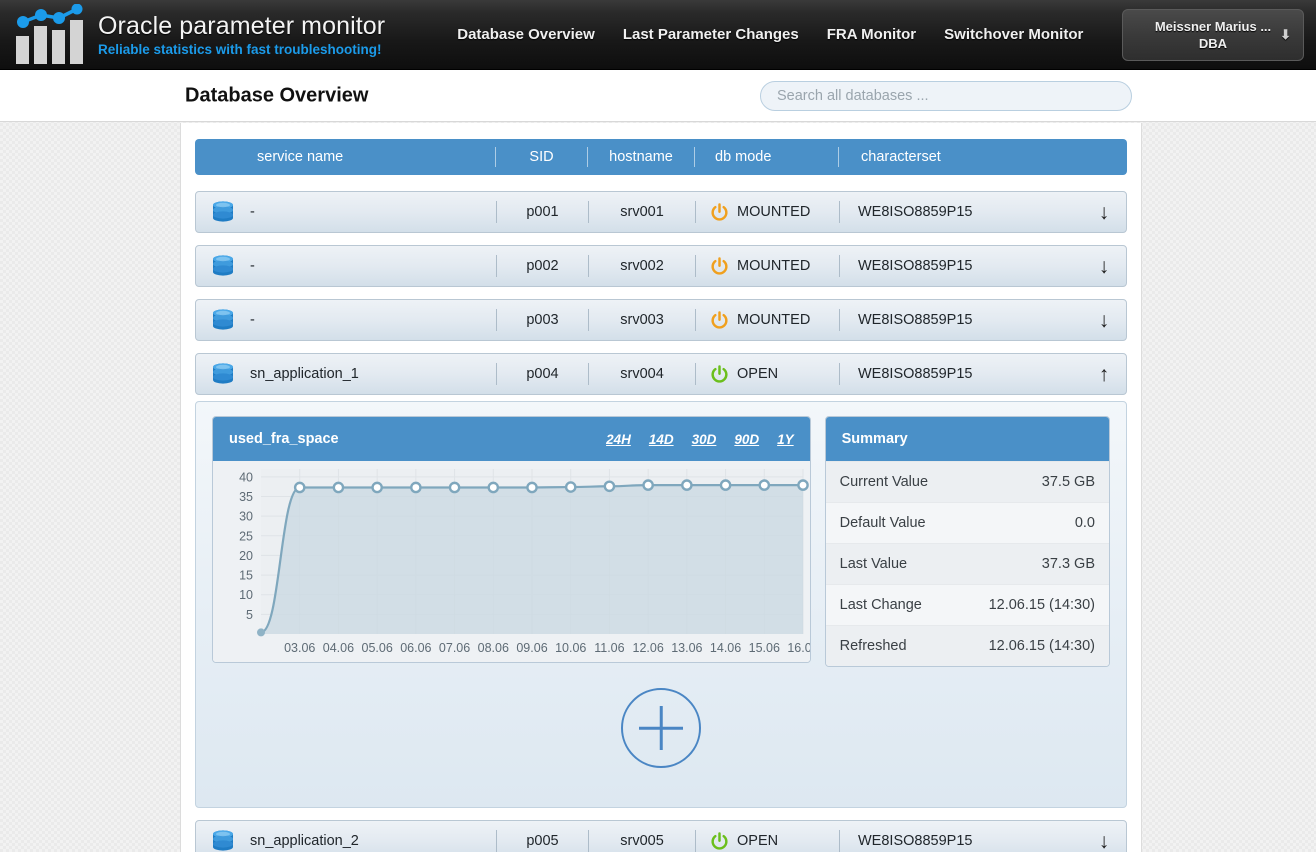  I want to click on range-24h: 24H, so click(618, 439).